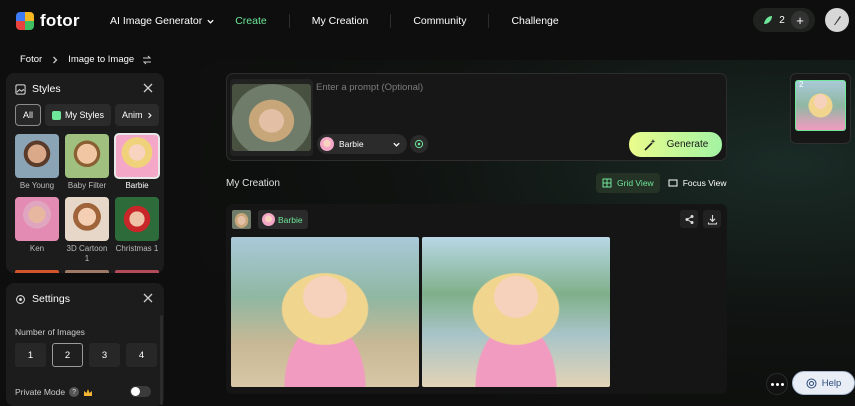 Image resolution: width=855 pixels, height=406 pixels. What do you see at coordinates (801, 84) in the screenshot?
I see `history-count: 2` at bounding box center [801, 84].